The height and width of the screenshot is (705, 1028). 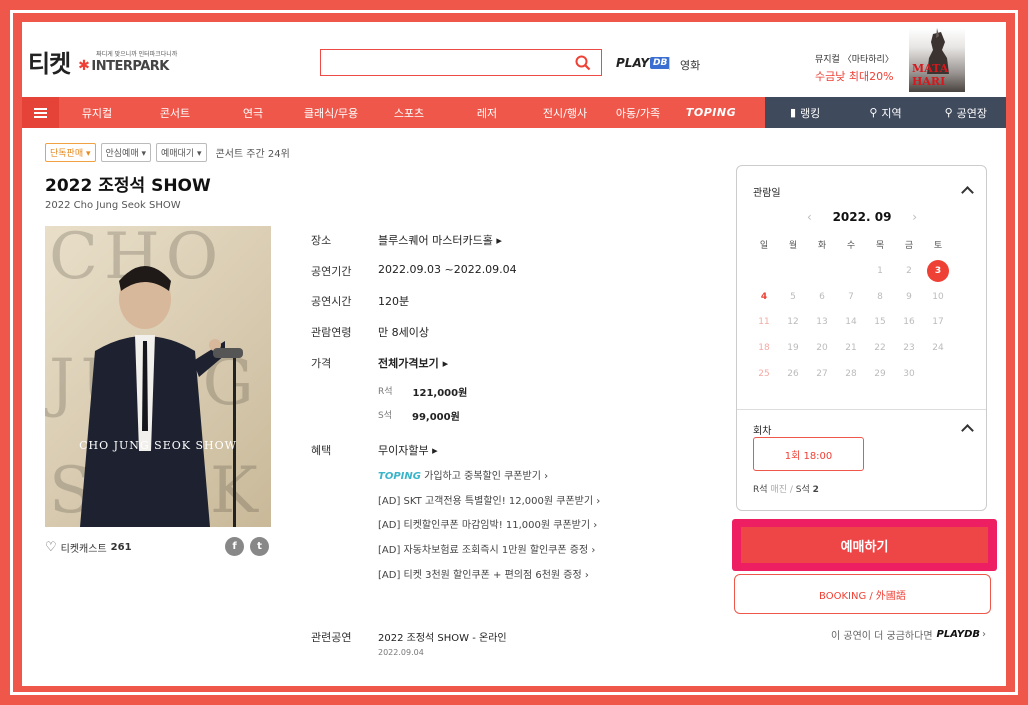 I want to click on calendar-day: 11, so click(x=764, y=322).